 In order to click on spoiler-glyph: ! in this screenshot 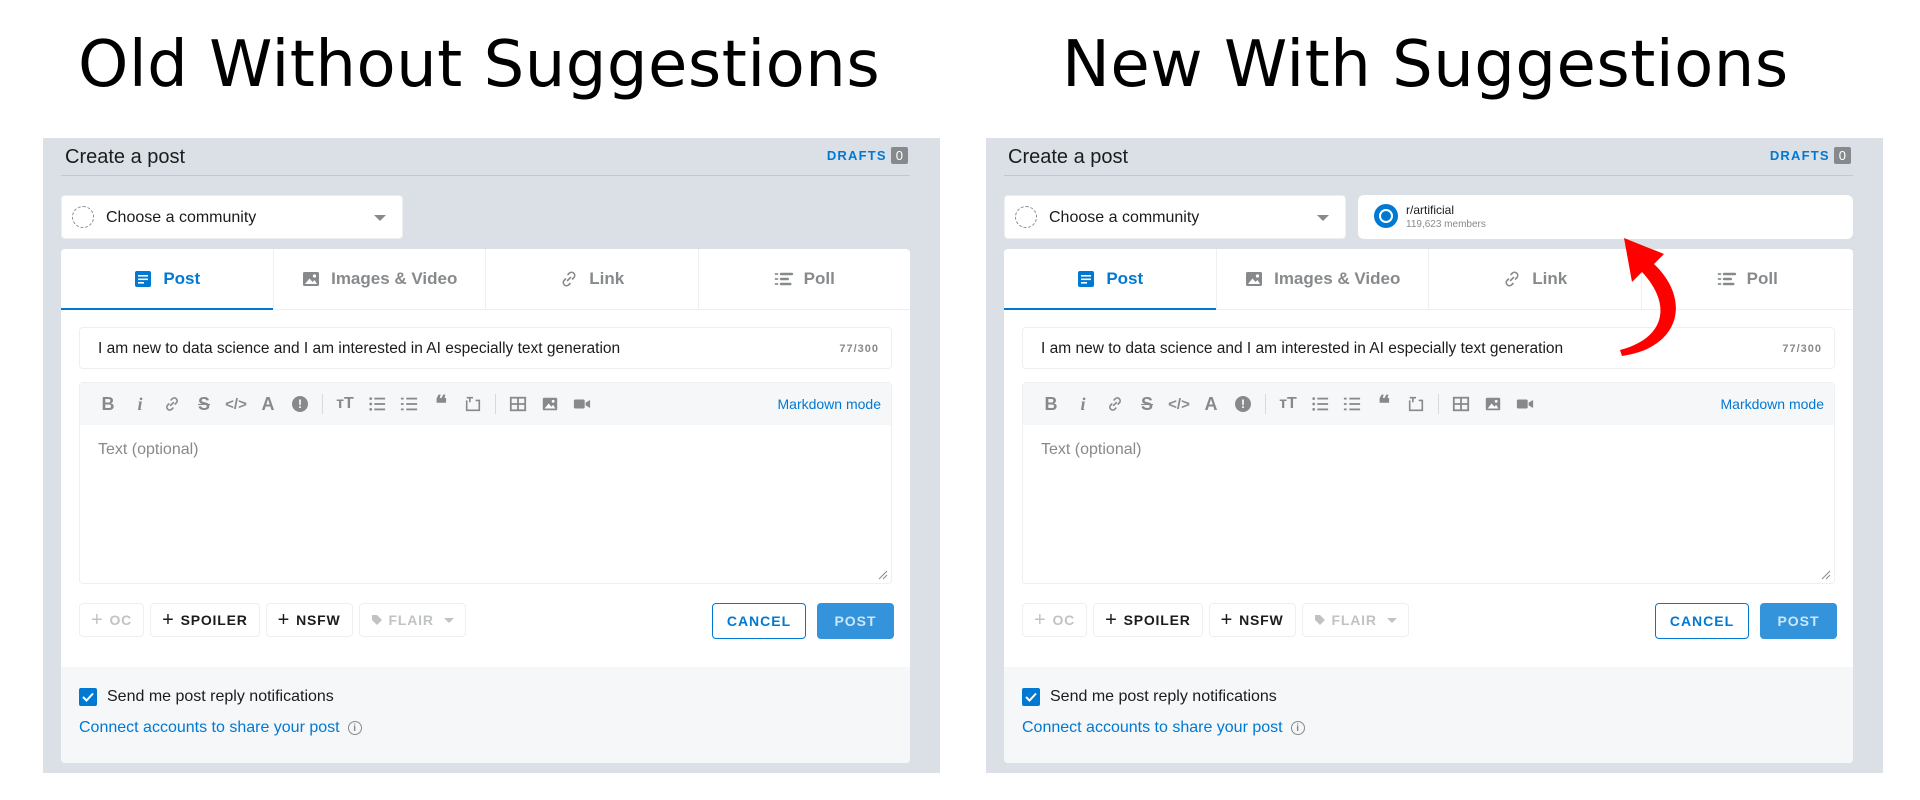, I will do `click(1243, 404)`.